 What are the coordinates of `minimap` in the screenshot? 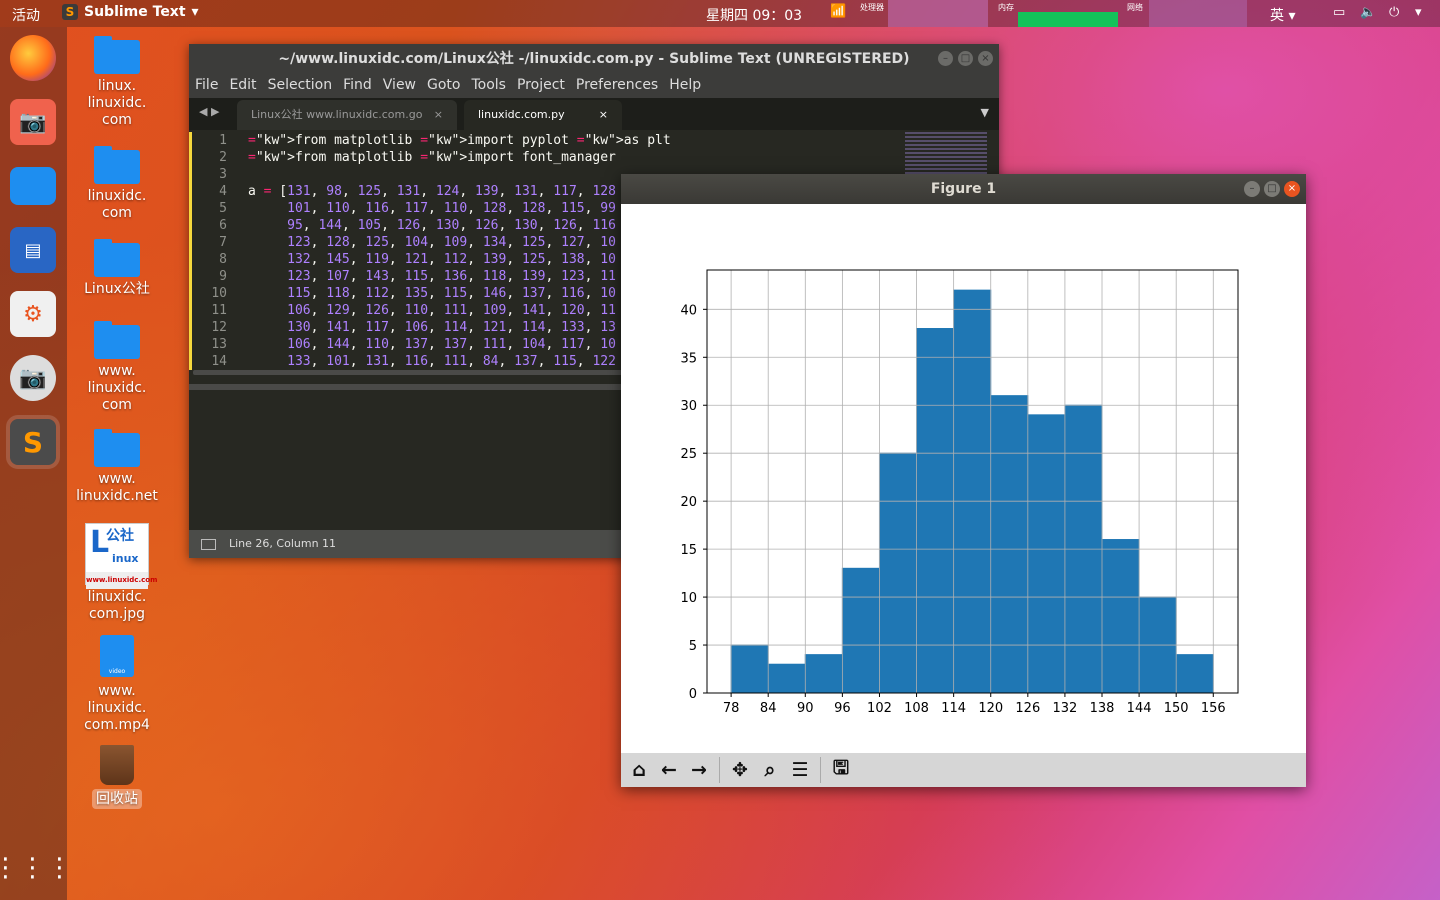 It's located at (946, 154).